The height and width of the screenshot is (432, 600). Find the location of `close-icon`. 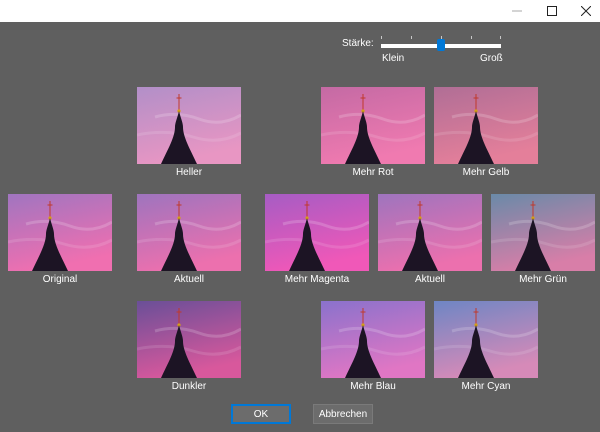

close-icon is located at coordinates (586, 11).